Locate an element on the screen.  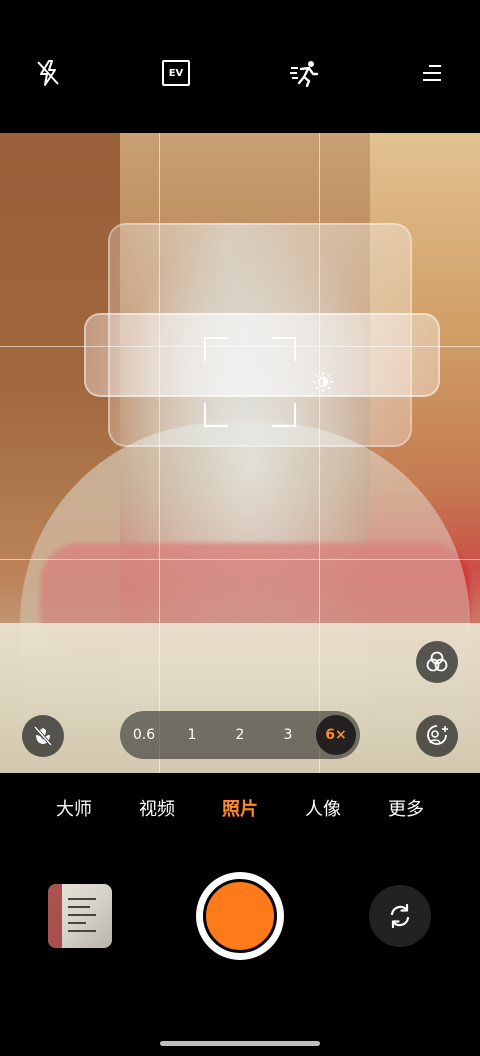
zoom-selector: 0.6 1 2 3 6× is located at coordinates (240, 735).